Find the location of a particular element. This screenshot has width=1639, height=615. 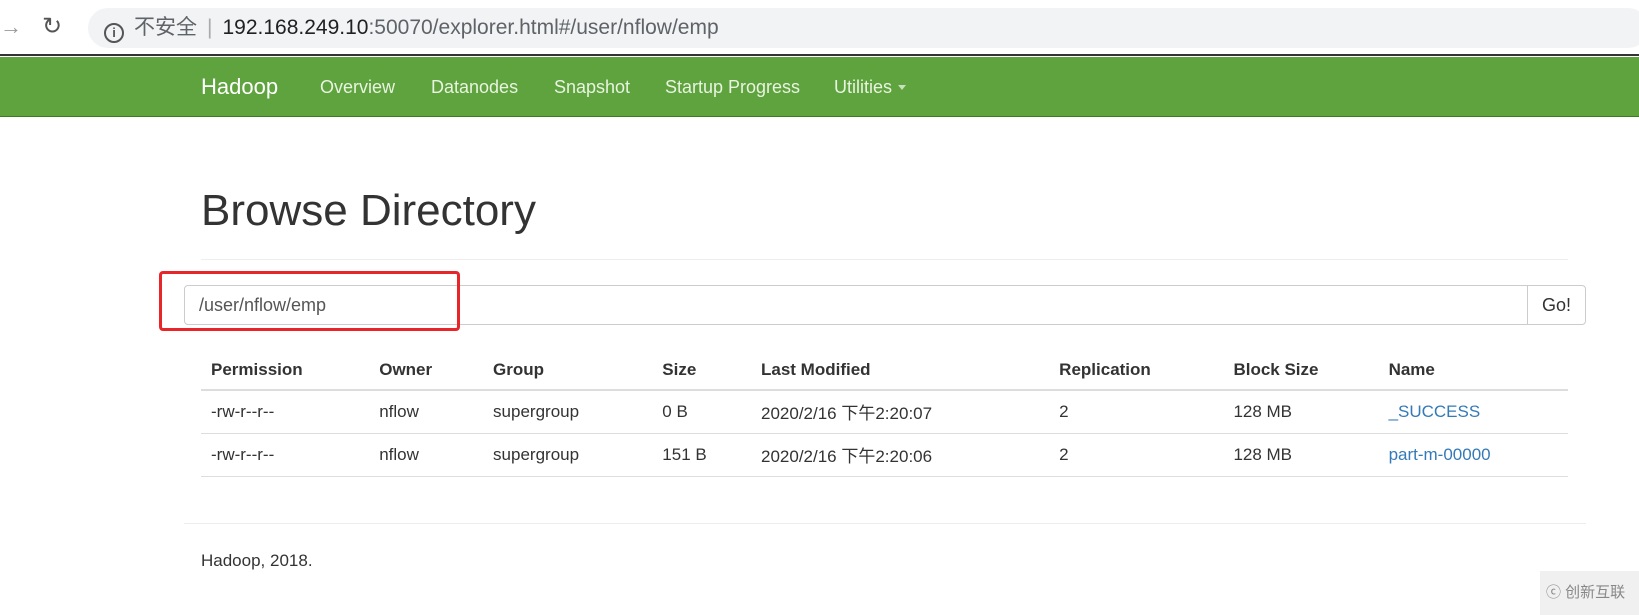

watermark-logo: ⓒ 创新互联 is located at coordinates (1589, 593).